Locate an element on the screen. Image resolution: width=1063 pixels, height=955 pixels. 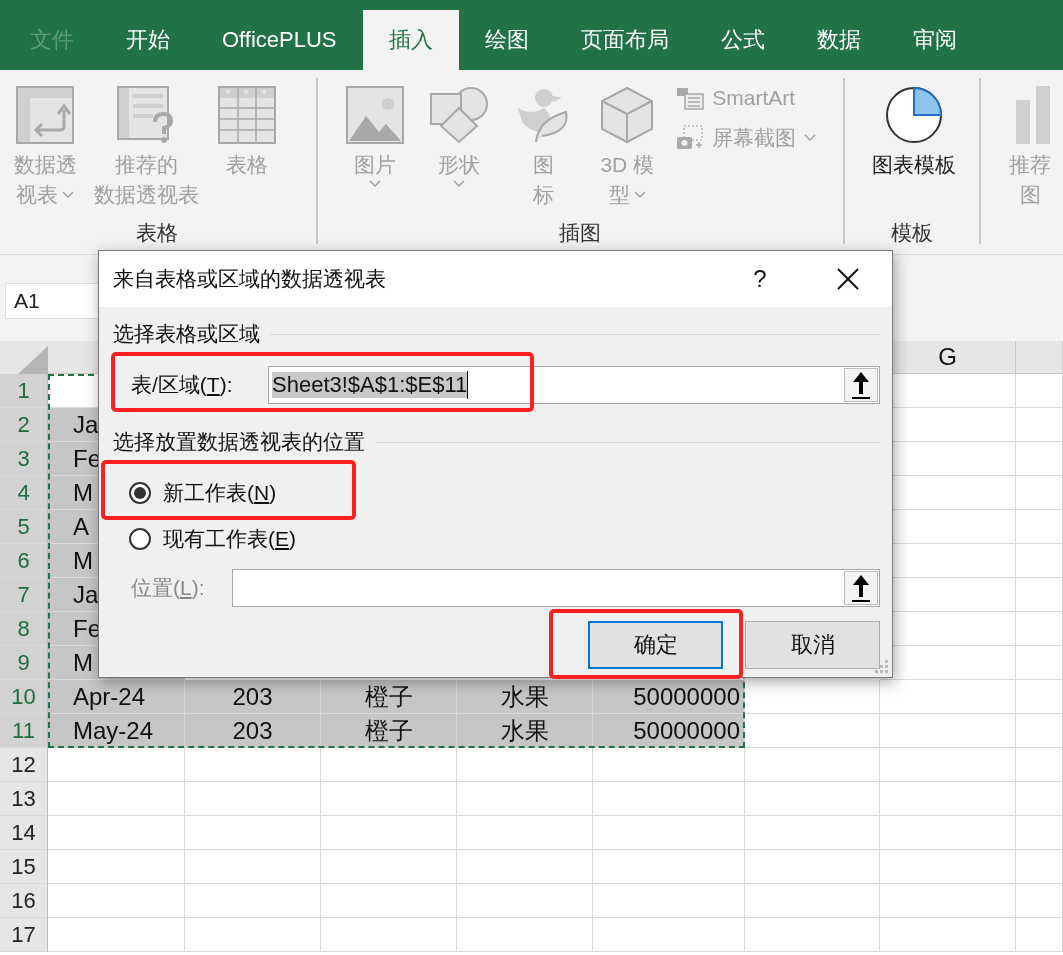
close-icon is located at coordinates (848, 279).